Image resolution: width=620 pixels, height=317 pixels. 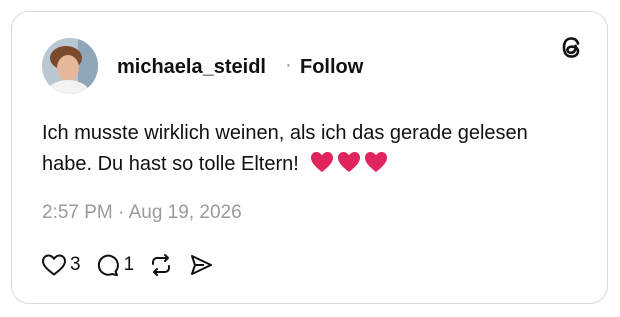 I want to click on action-bar: 3 1, so click(x=134, y=265).